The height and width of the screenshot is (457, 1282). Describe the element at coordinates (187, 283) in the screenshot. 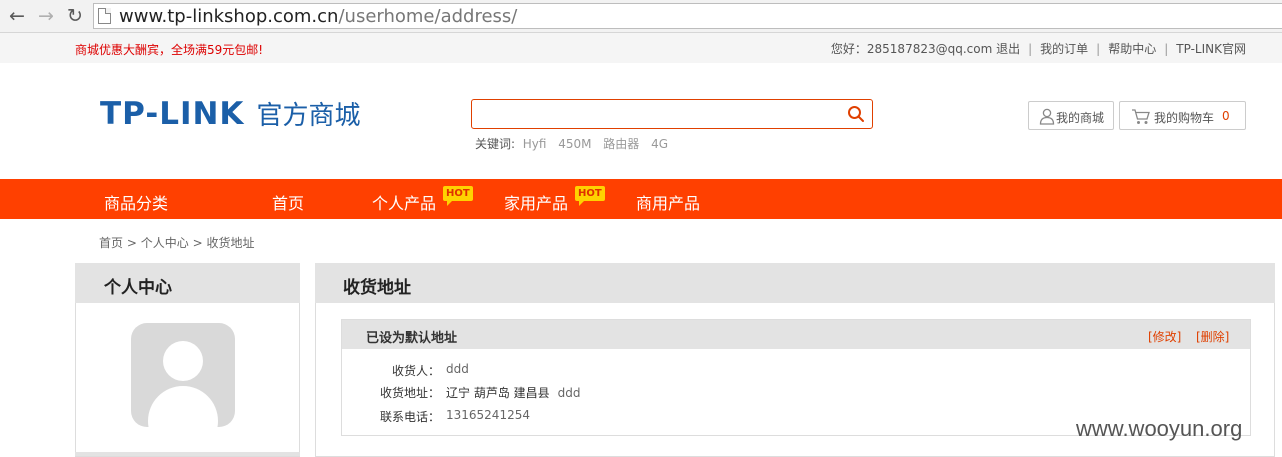

I see `sidebar-header: 个人中心` at that location.